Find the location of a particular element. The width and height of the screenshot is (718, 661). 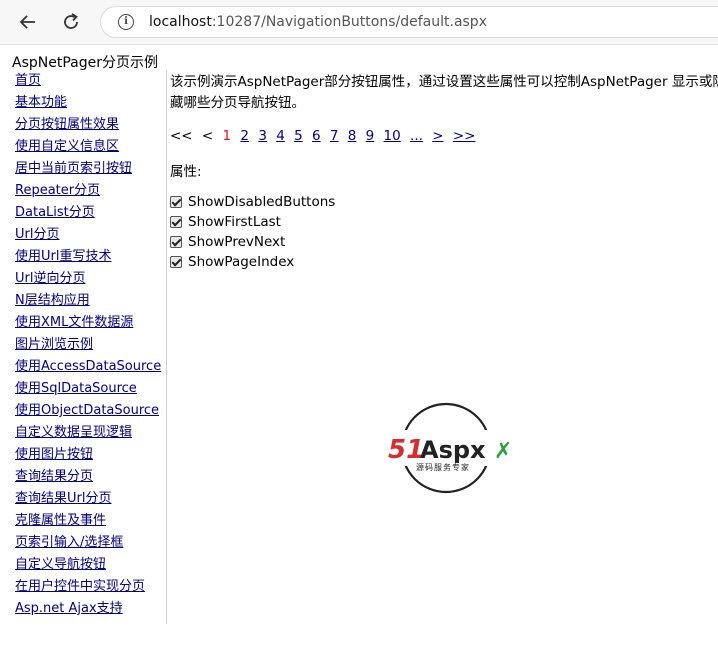

sidebar-item: 使用SqlDataSource is located at coordinates (85, 389).